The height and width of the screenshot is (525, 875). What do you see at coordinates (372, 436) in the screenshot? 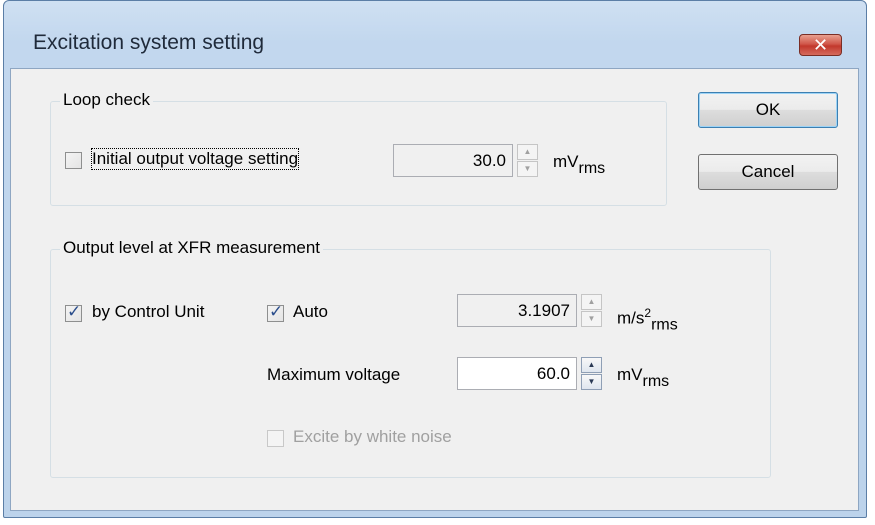
I see `white-noise-label: Excite by white noise` at bounding box center [372, 436].